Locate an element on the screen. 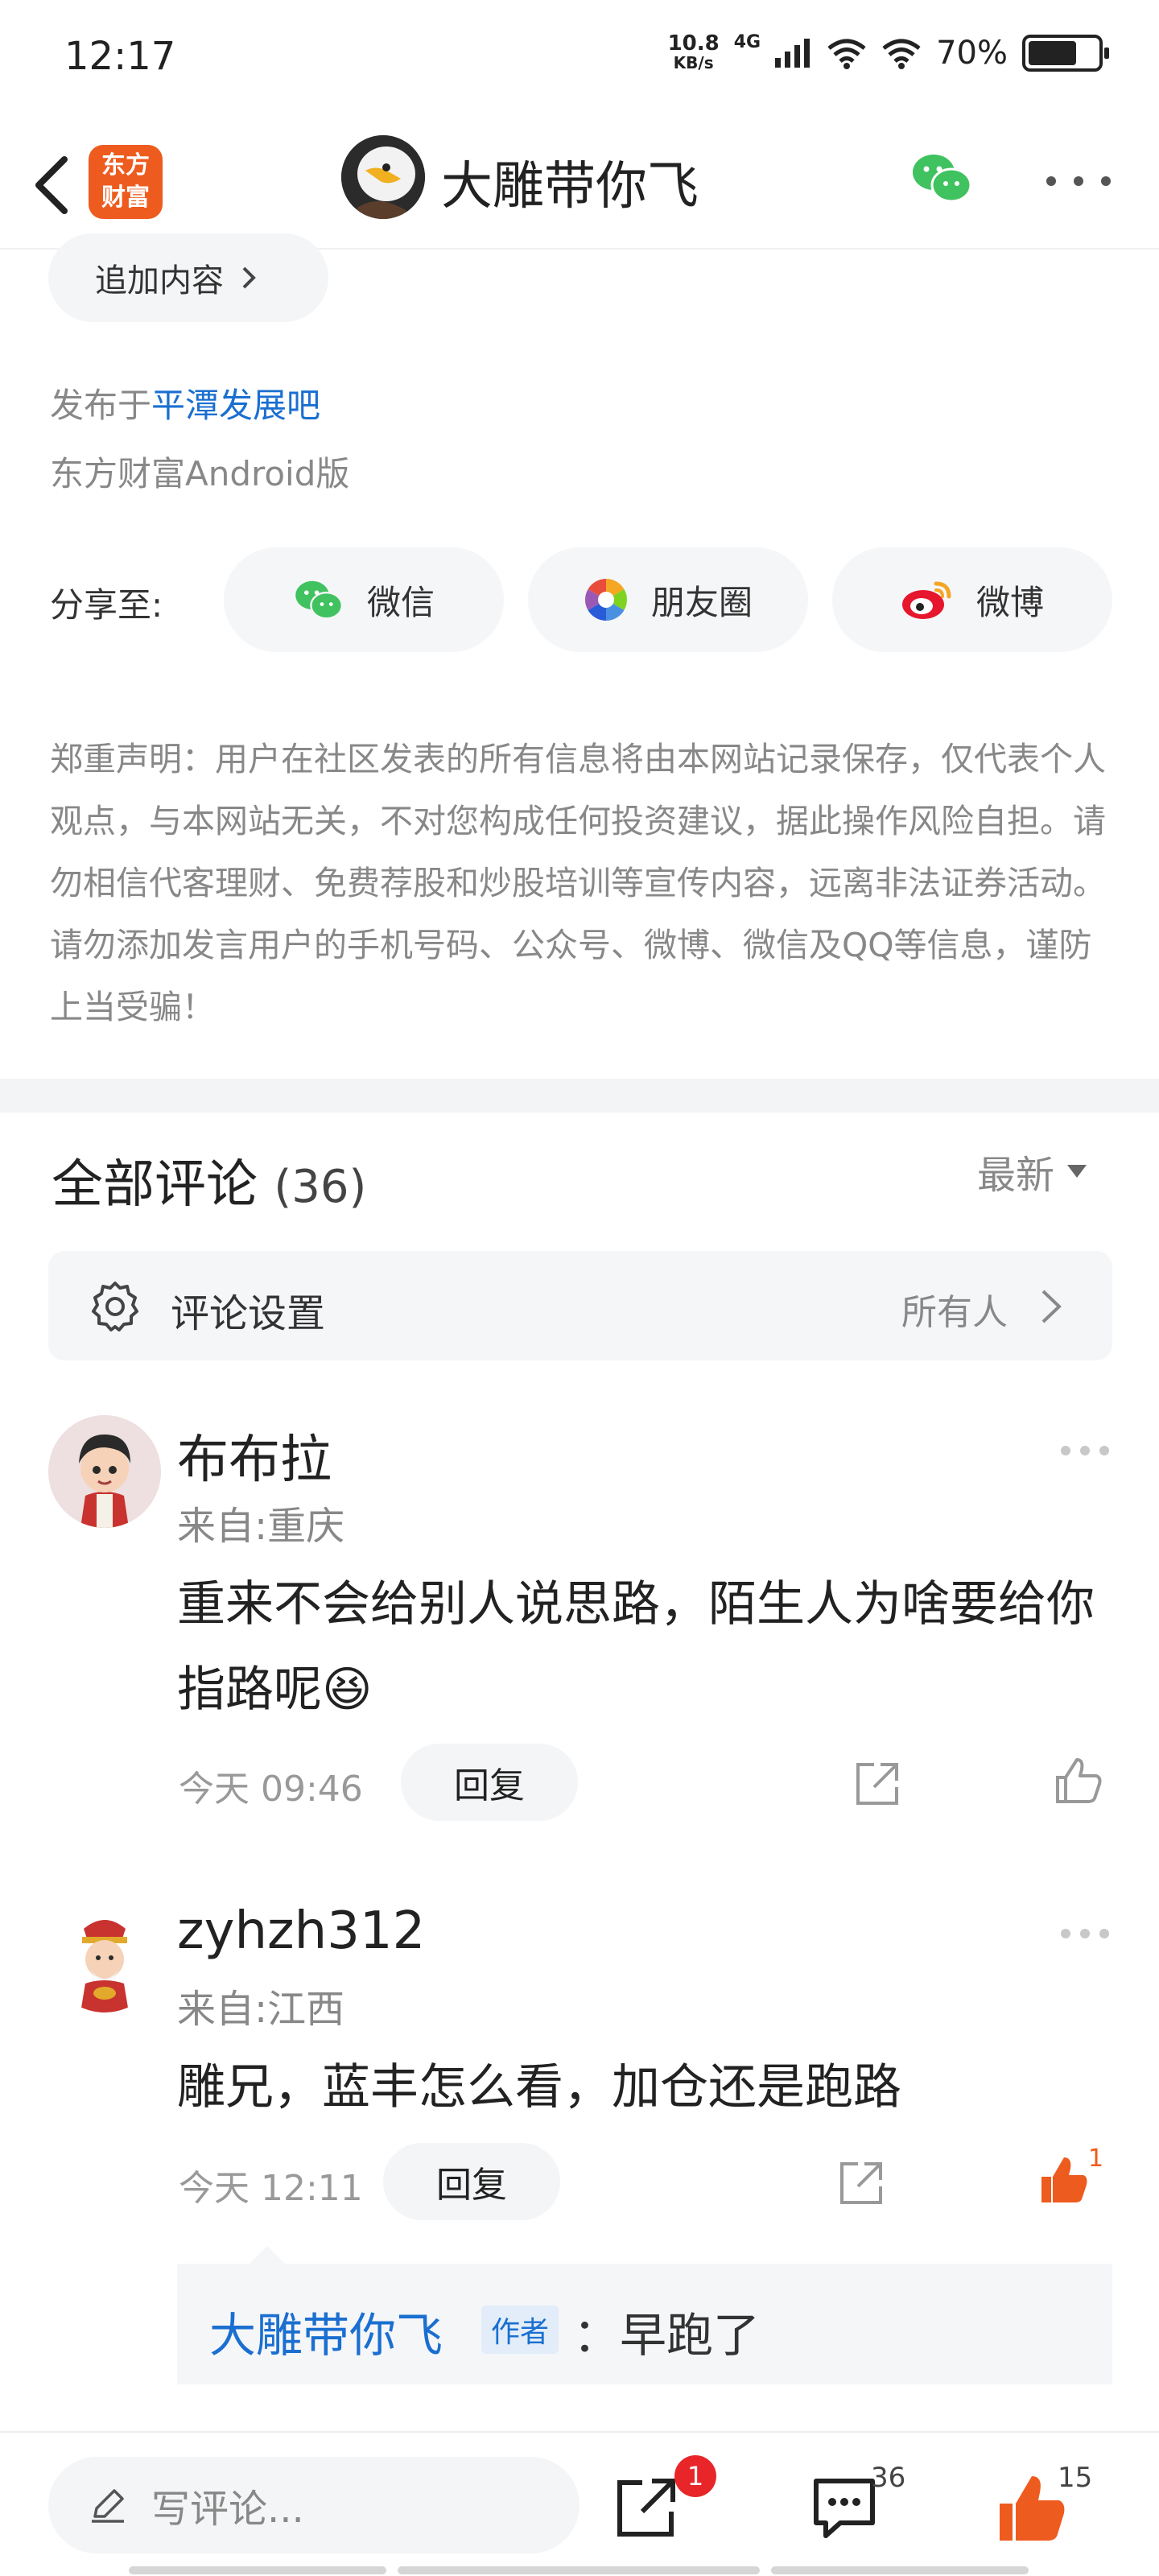 The height and width of the screenshot is (2576, 1159). commenter-name: zyhzh312 is located at coordinates (301, 1931).